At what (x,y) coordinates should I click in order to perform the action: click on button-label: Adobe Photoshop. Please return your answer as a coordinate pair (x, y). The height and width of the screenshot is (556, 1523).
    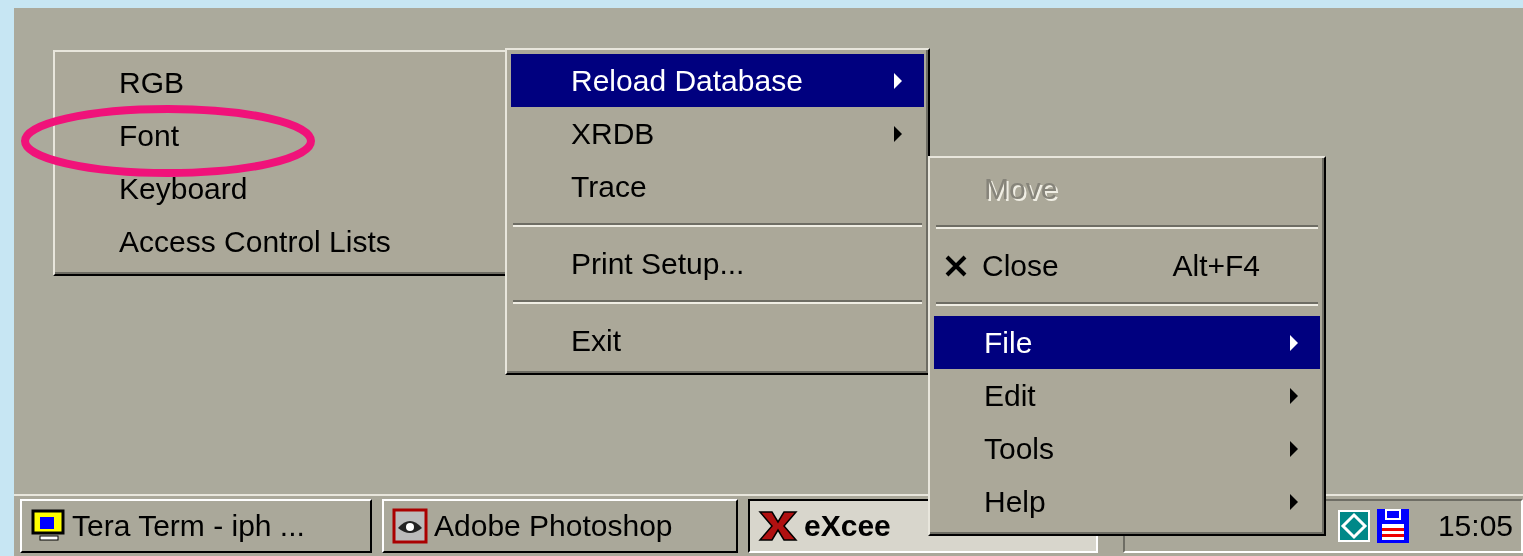
    Looking at the image, I should click on (553, 526).